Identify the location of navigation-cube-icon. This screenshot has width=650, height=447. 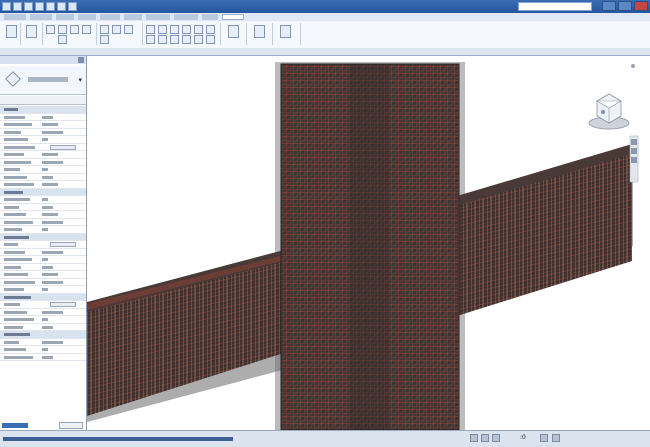
(609, 111).